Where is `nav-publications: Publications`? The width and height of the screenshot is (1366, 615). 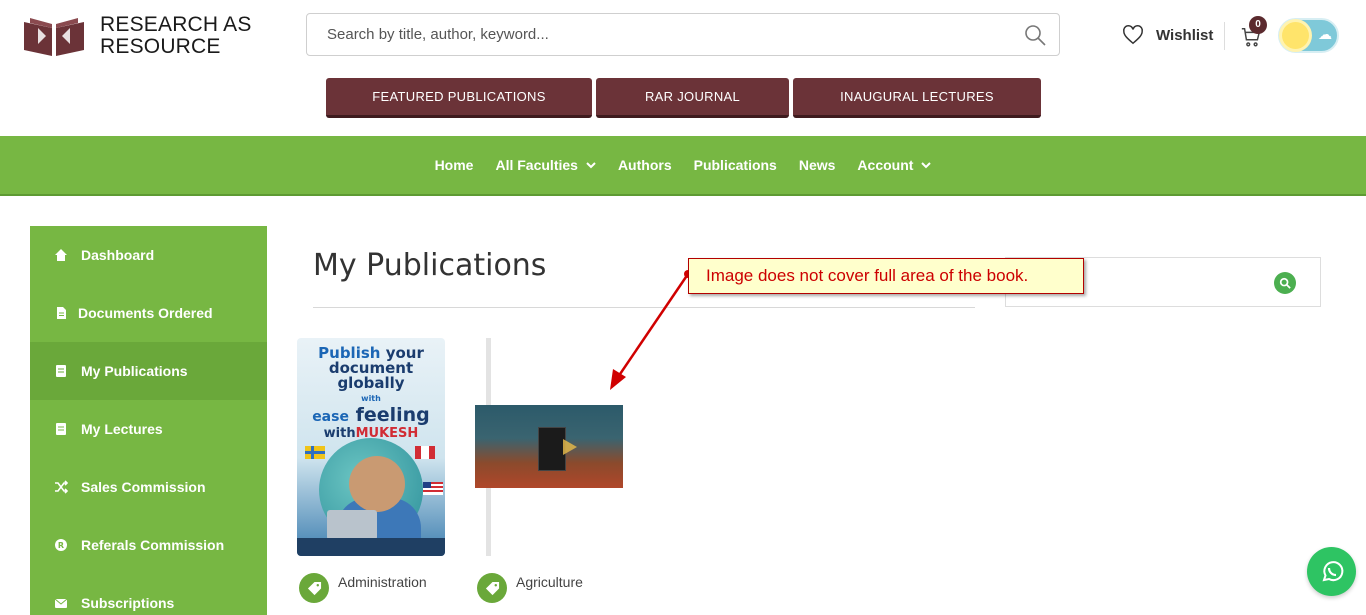 nav-publications: Publications is located at coordinates (735, 165).